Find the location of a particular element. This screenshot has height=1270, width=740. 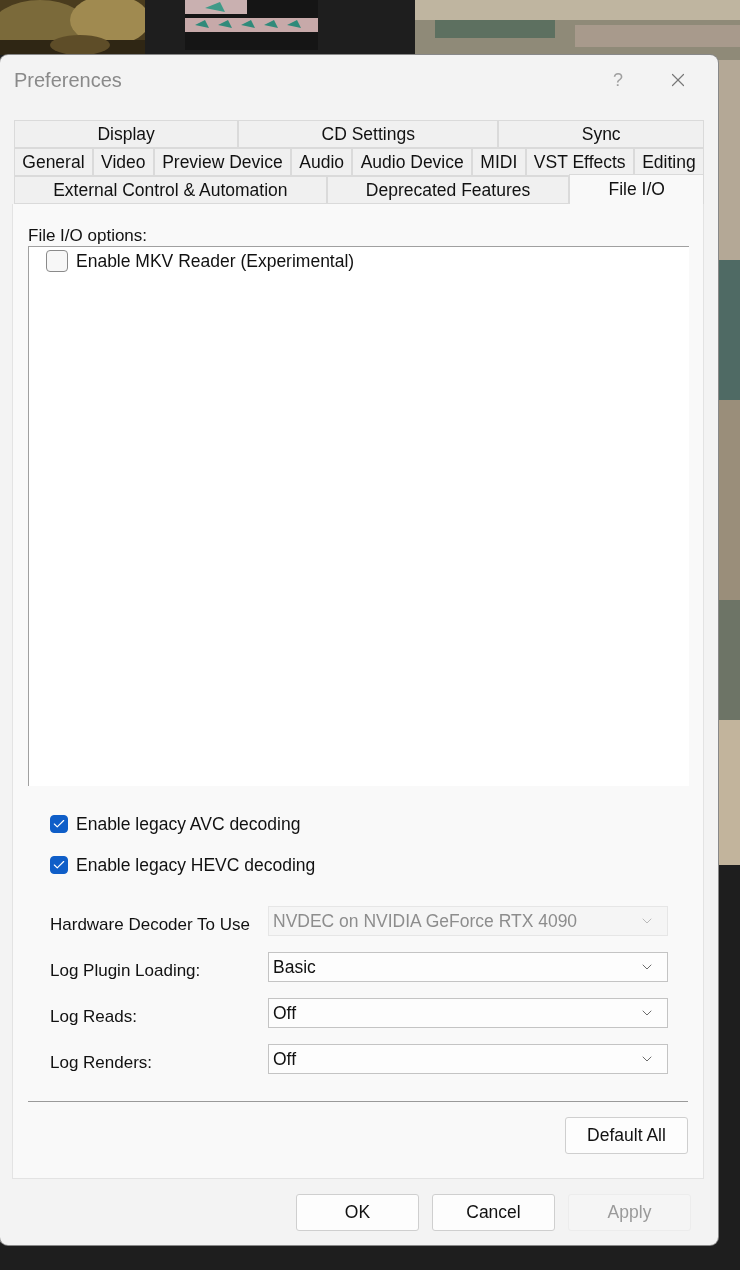

tab: Sync is located at coordinates (601, 134).